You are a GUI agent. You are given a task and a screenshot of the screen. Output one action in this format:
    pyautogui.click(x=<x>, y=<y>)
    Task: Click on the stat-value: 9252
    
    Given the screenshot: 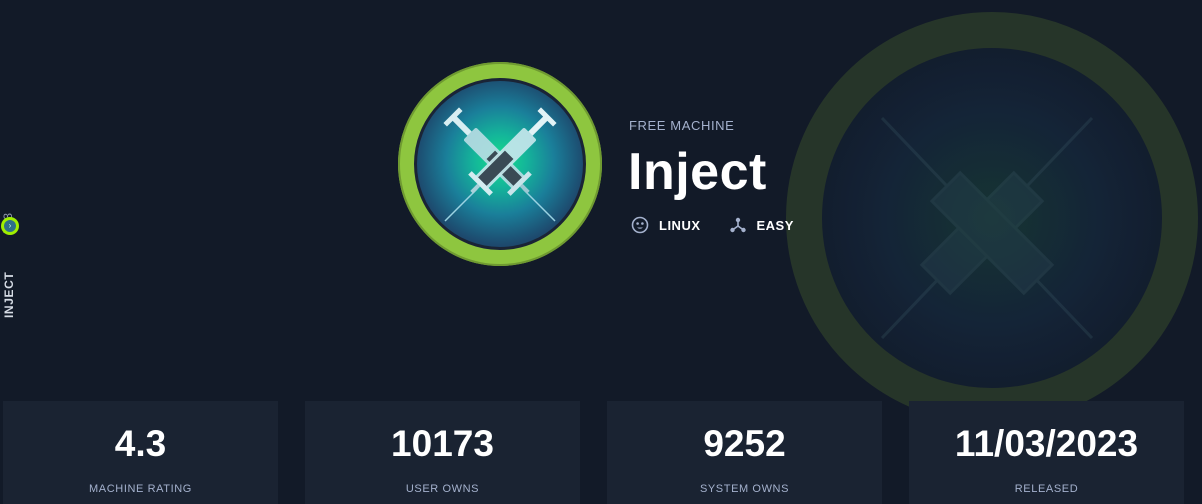 What is the action you would take?
    pyautogui.click(x=744, y=443)
    